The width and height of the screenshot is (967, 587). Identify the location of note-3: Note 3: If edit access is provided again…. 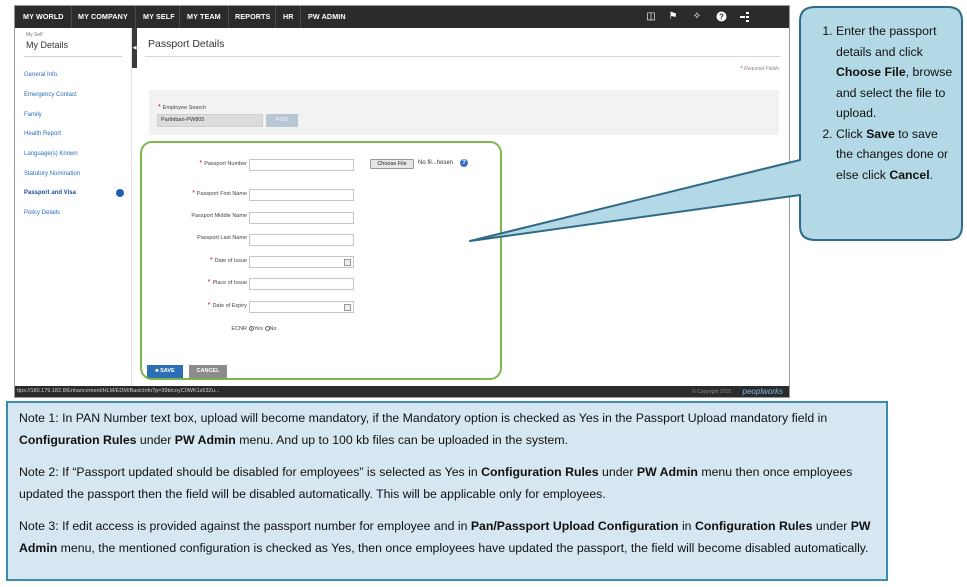
(445, 537).